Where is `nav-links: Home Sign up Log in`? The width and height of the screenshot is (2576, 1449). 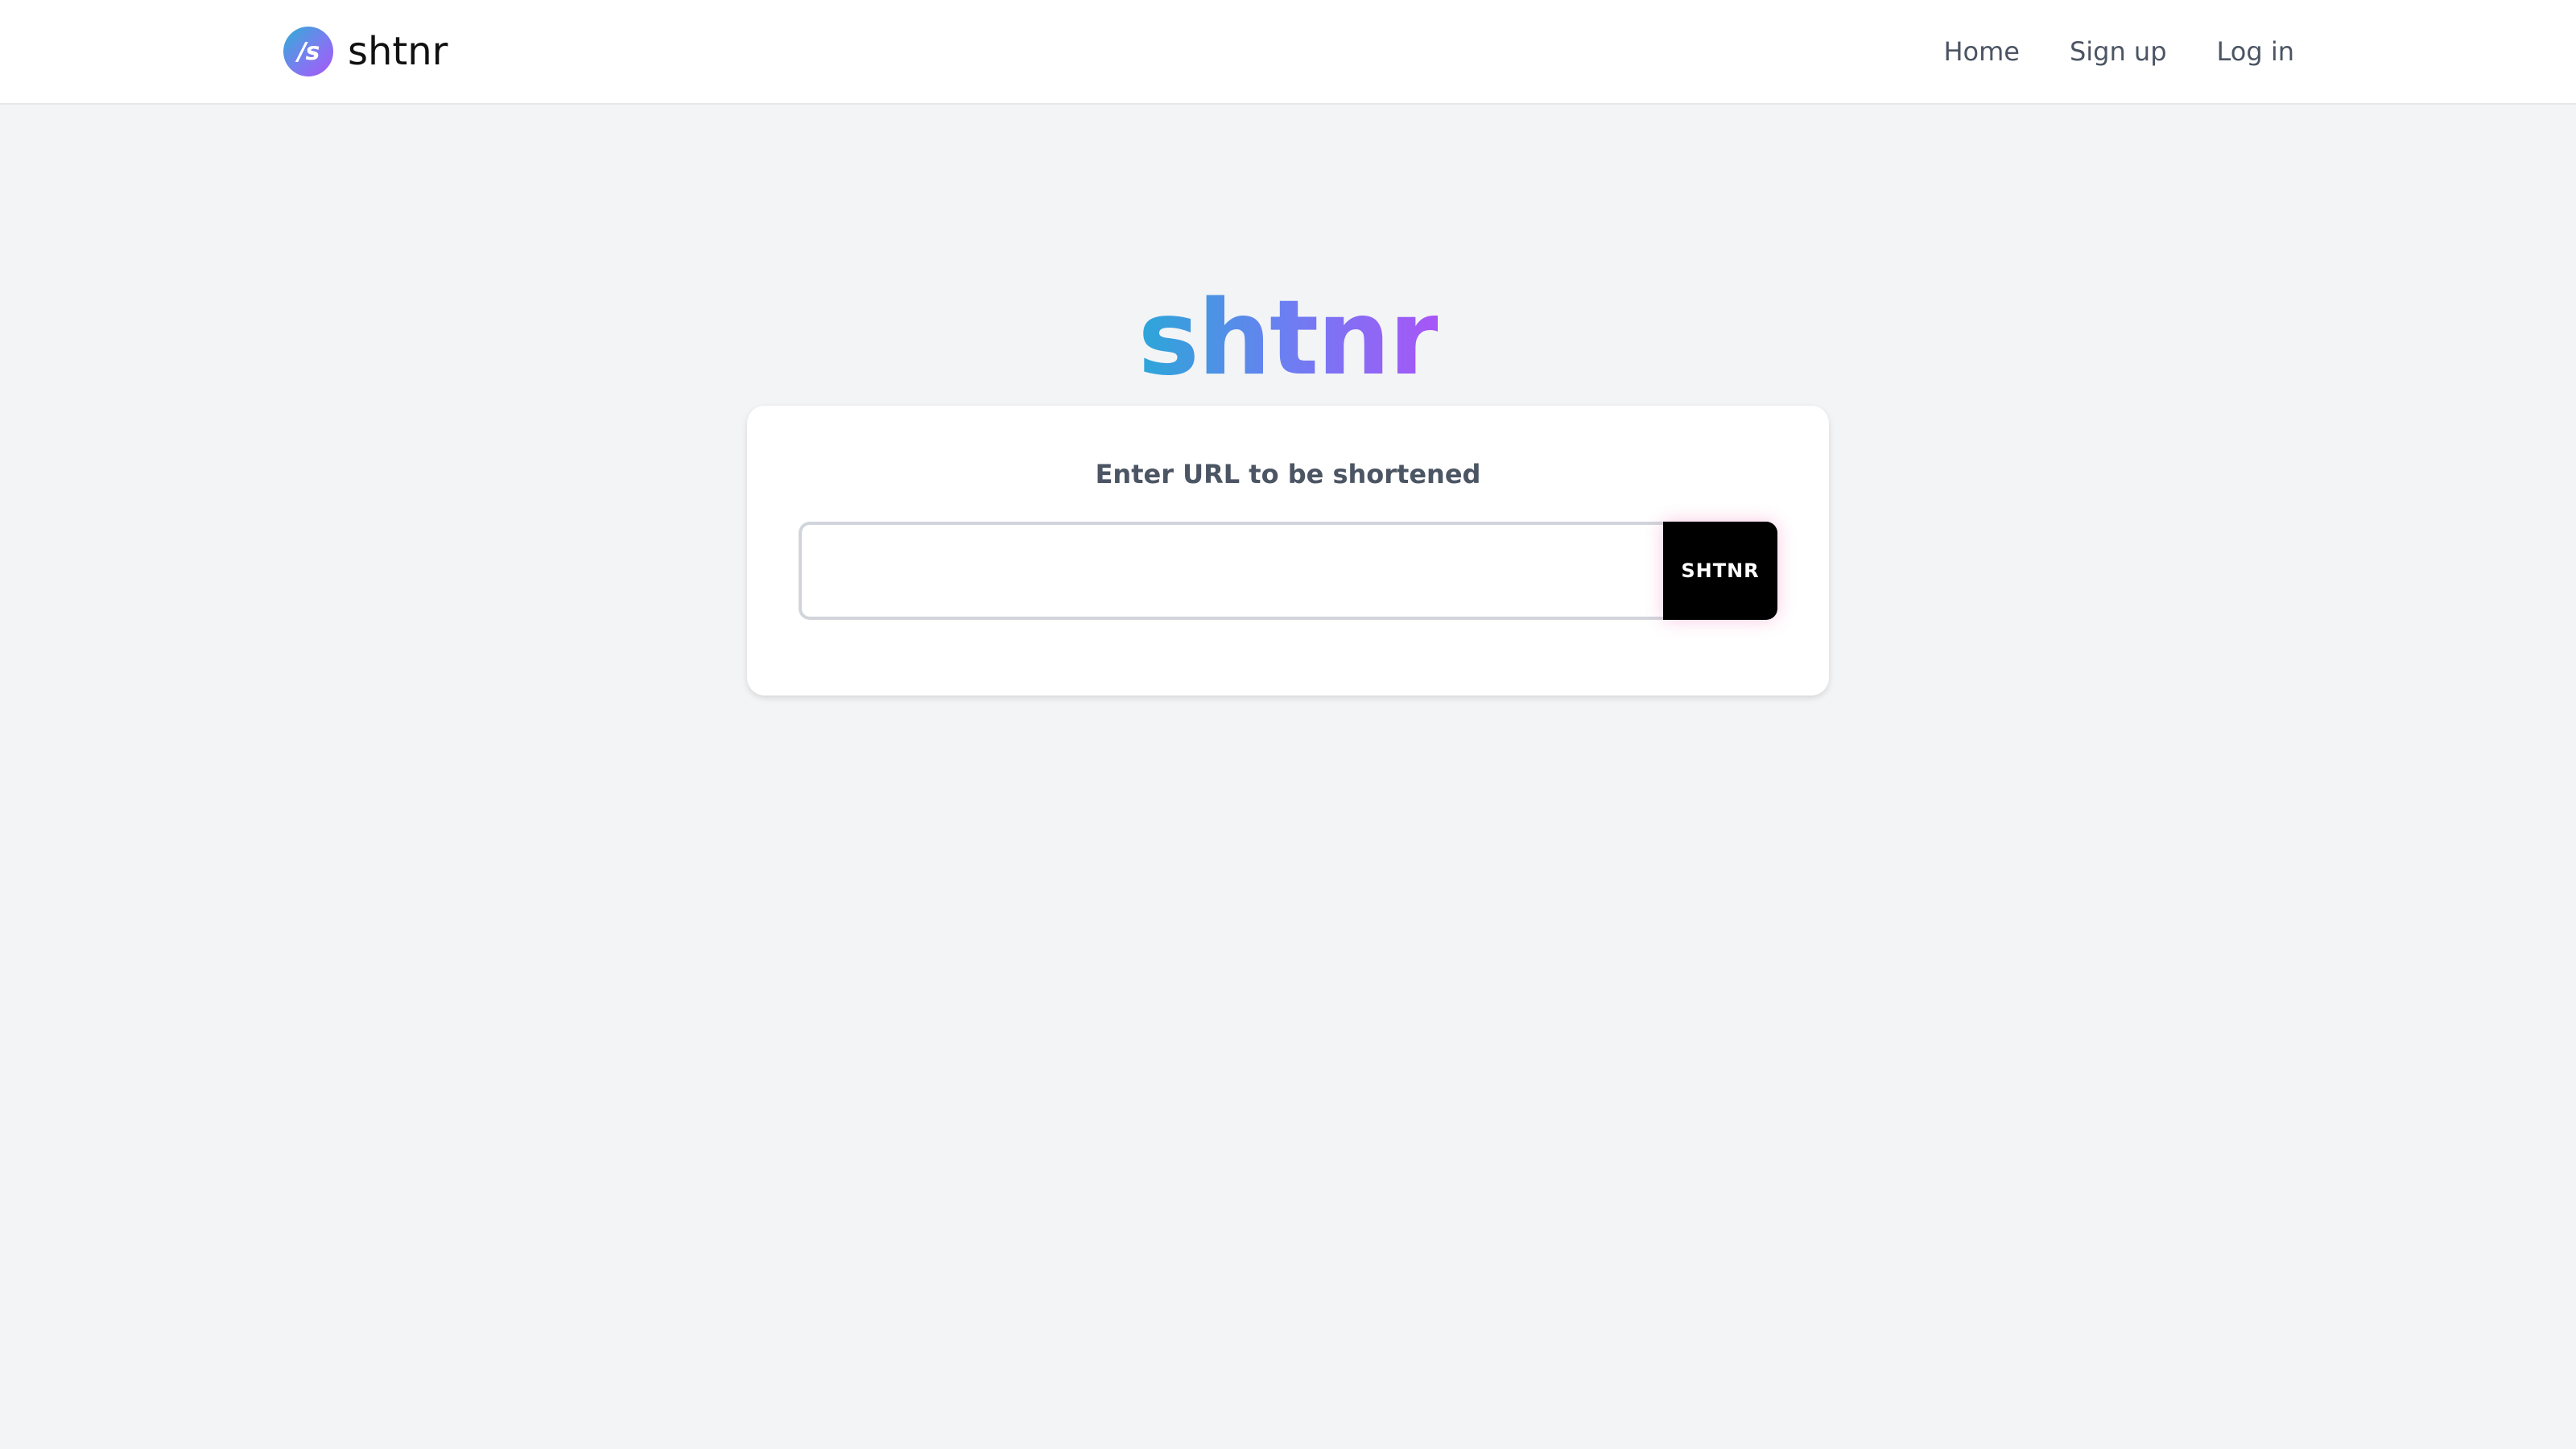
nav-links: Home Sign up Log in is located at coordinates (2118, 51).